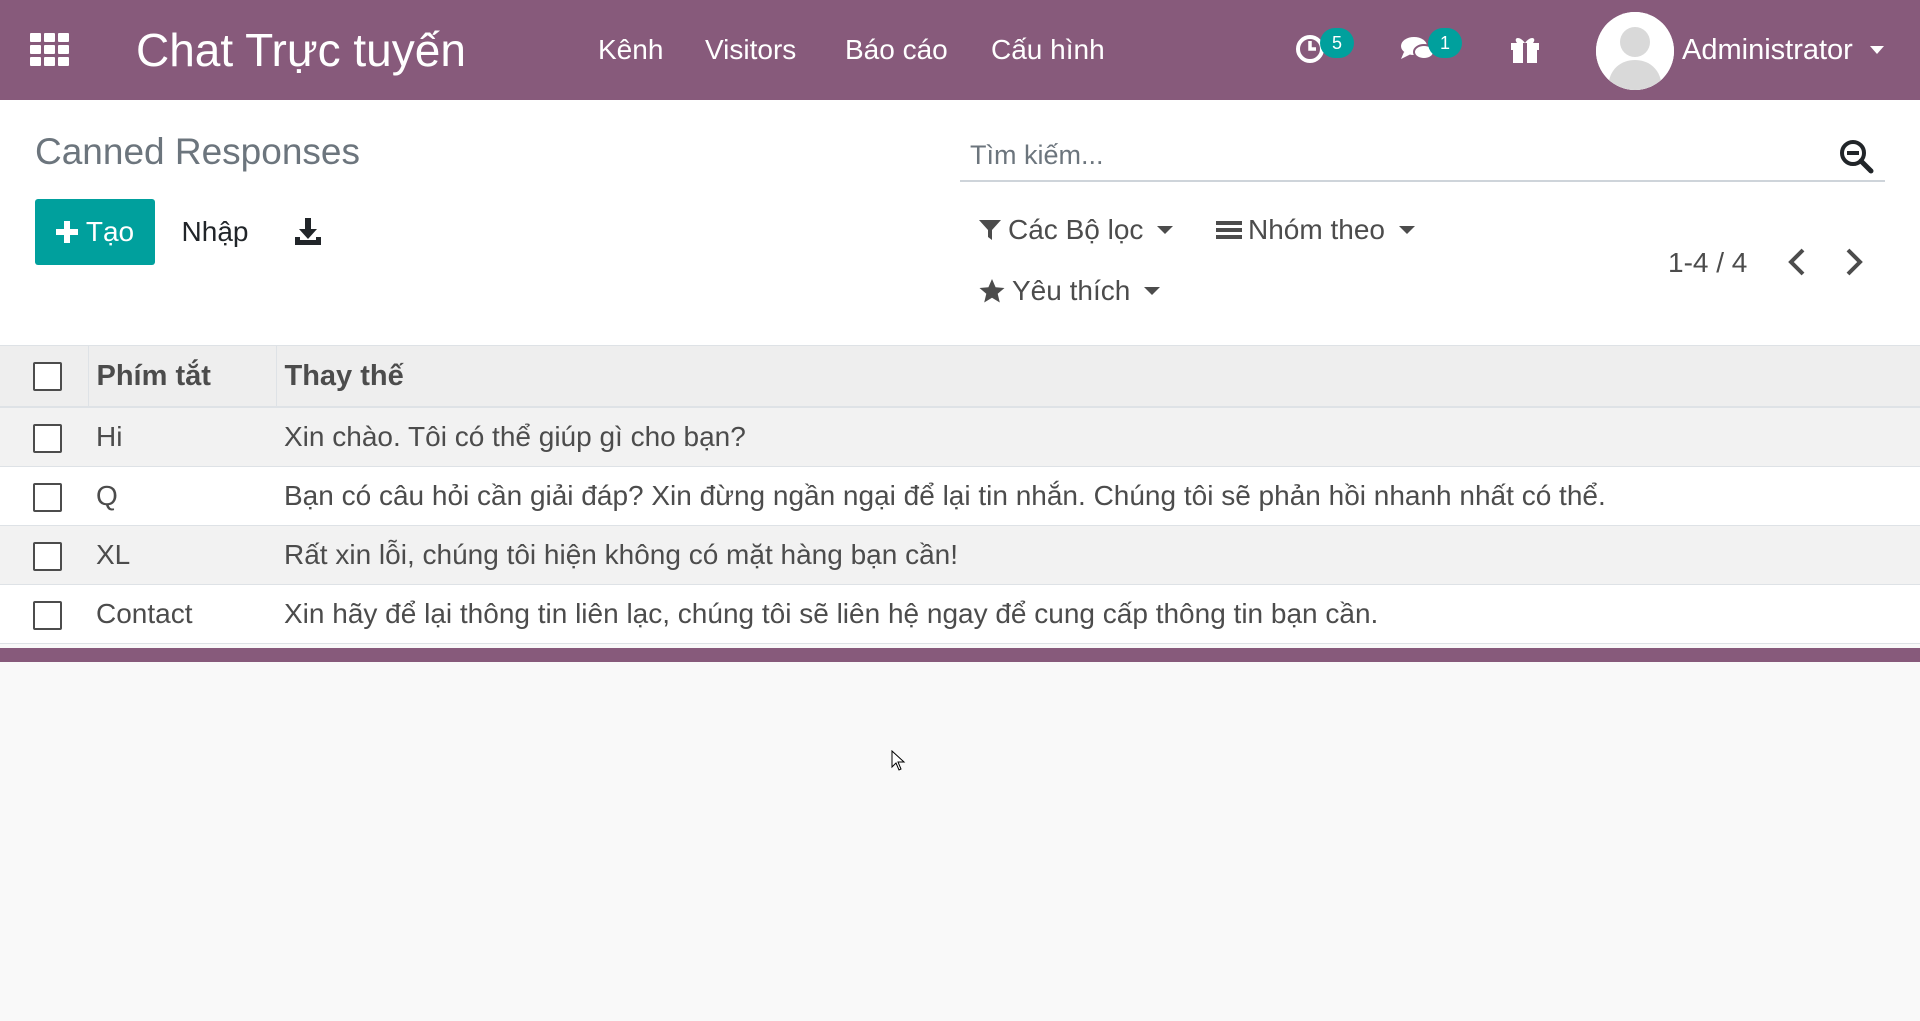  I want to click on filters-caret-icon, so click(1165, 230).